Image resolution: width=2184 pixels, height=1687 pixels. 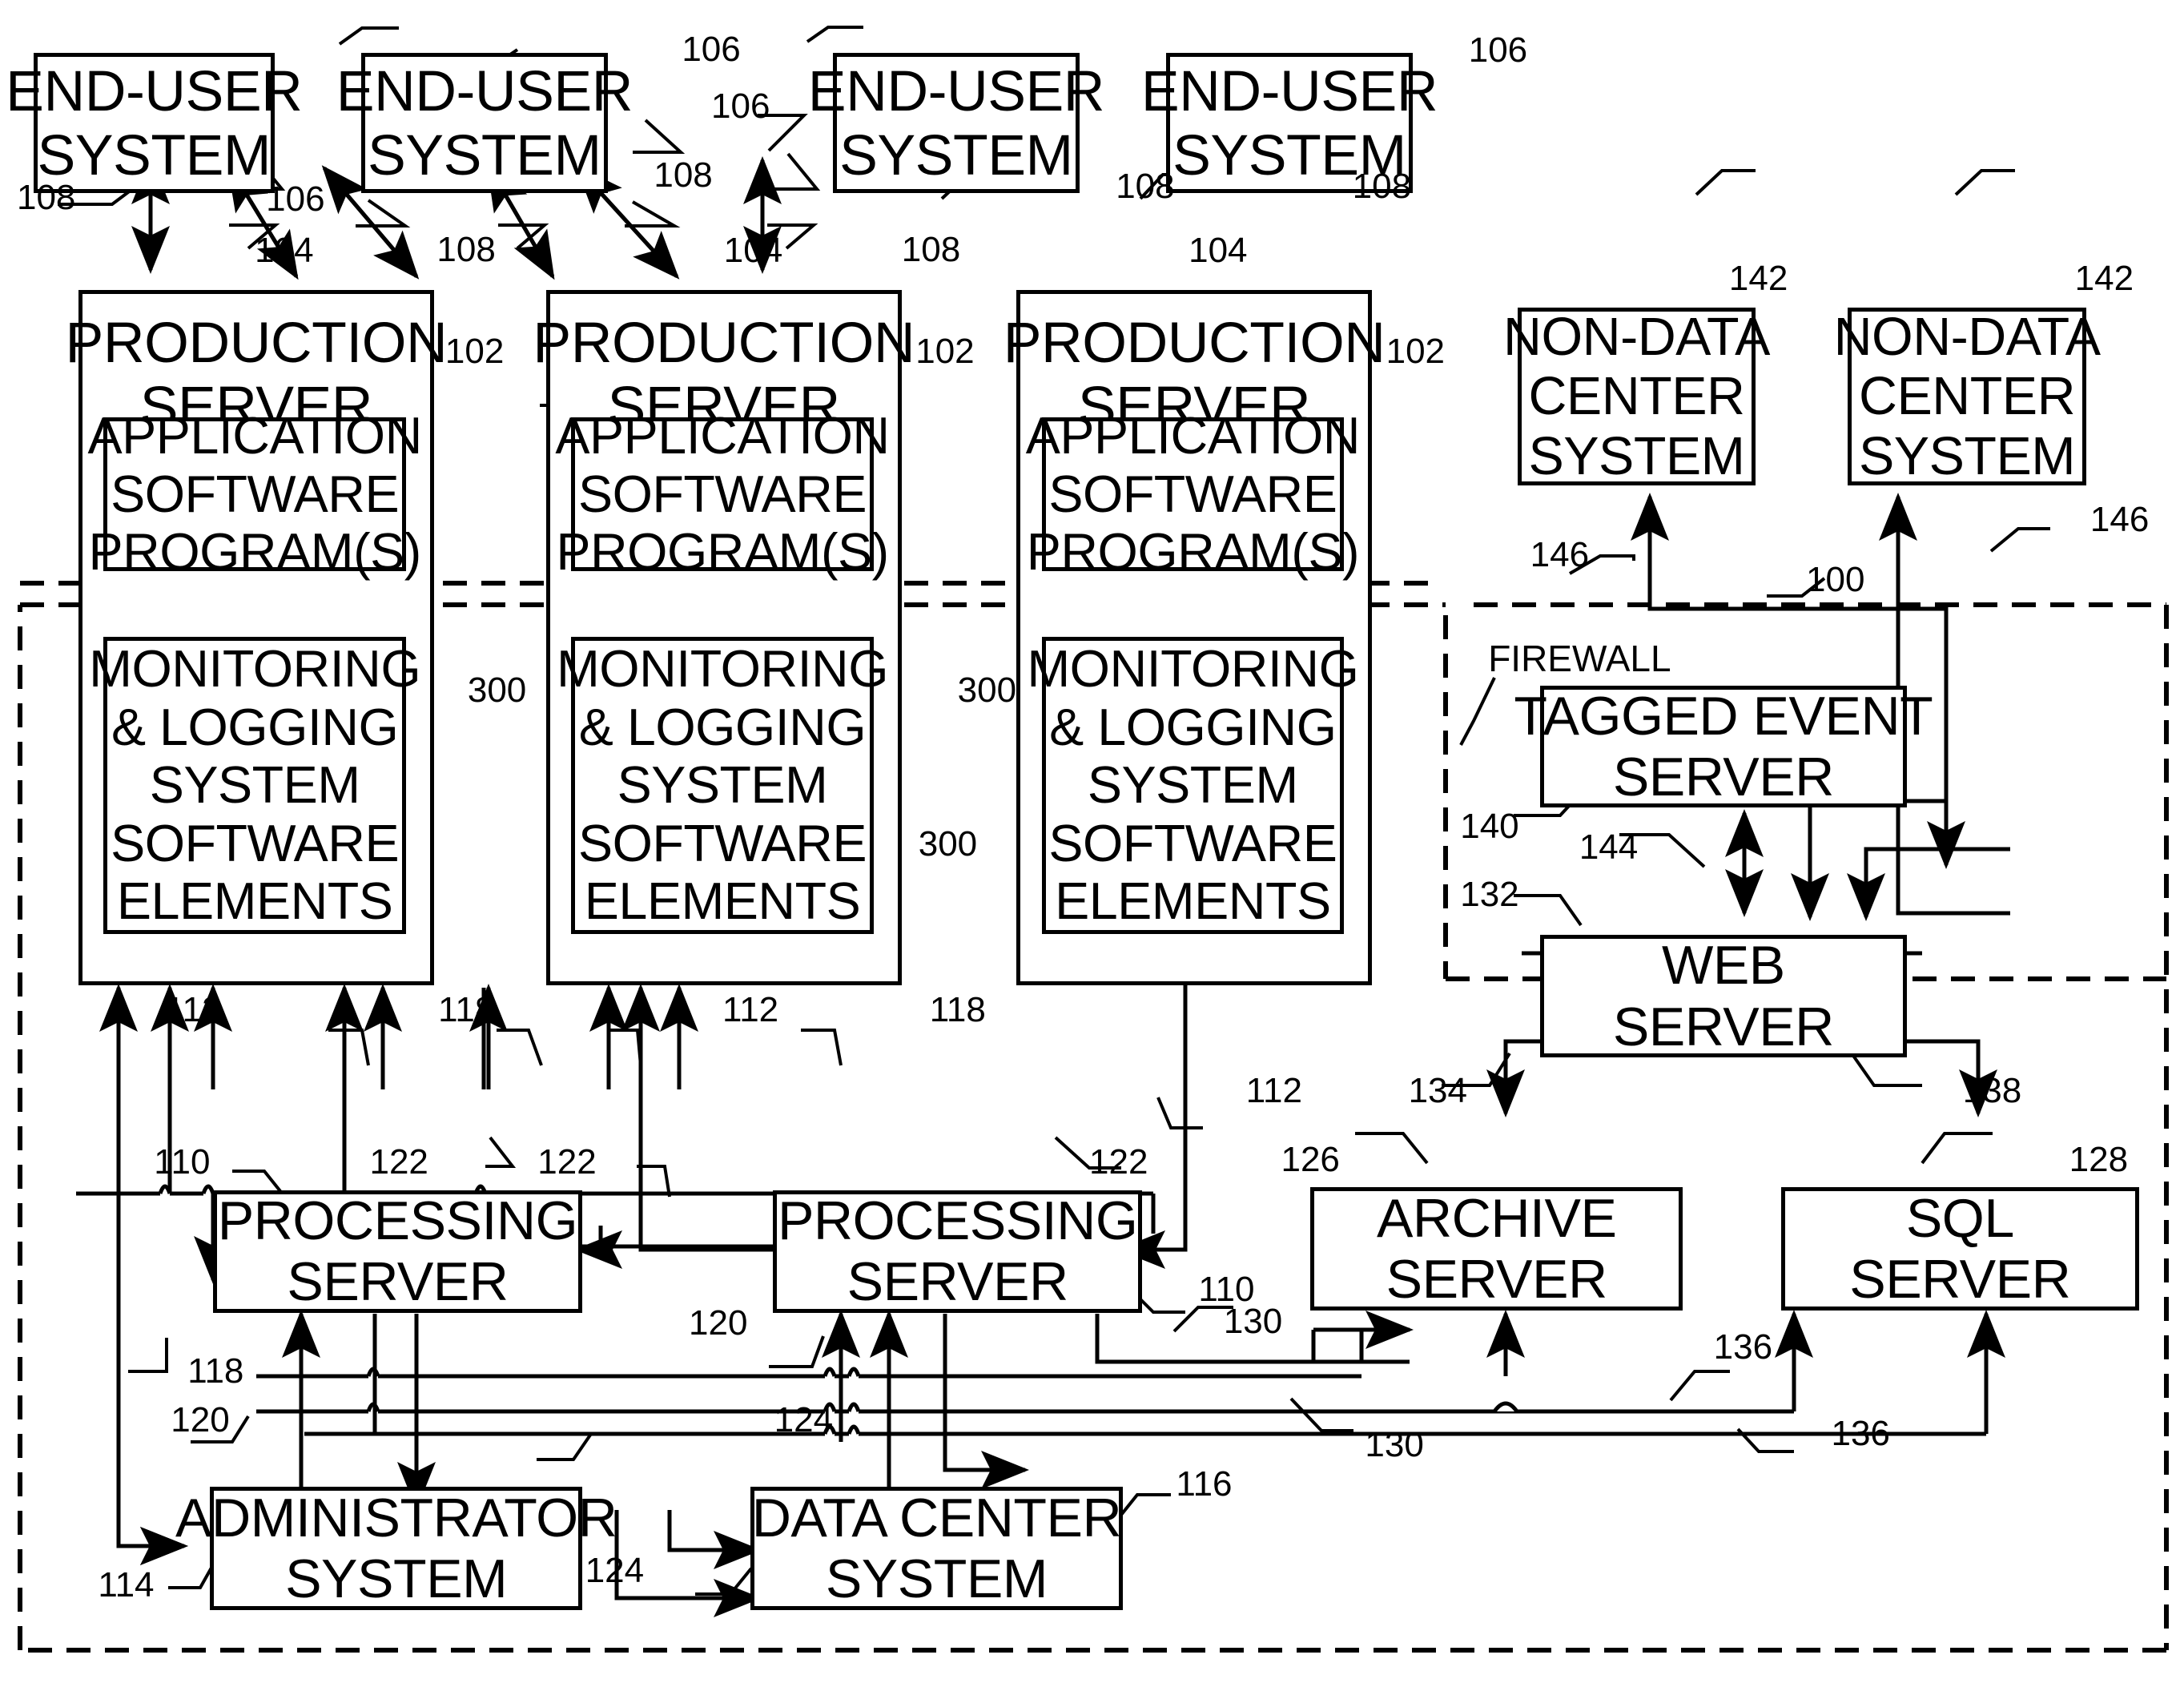 What do you see at coordinates (1118, 1162) in the screenshot?
I see `ref-122-c: 122` at bounding box center [1118, 1162].